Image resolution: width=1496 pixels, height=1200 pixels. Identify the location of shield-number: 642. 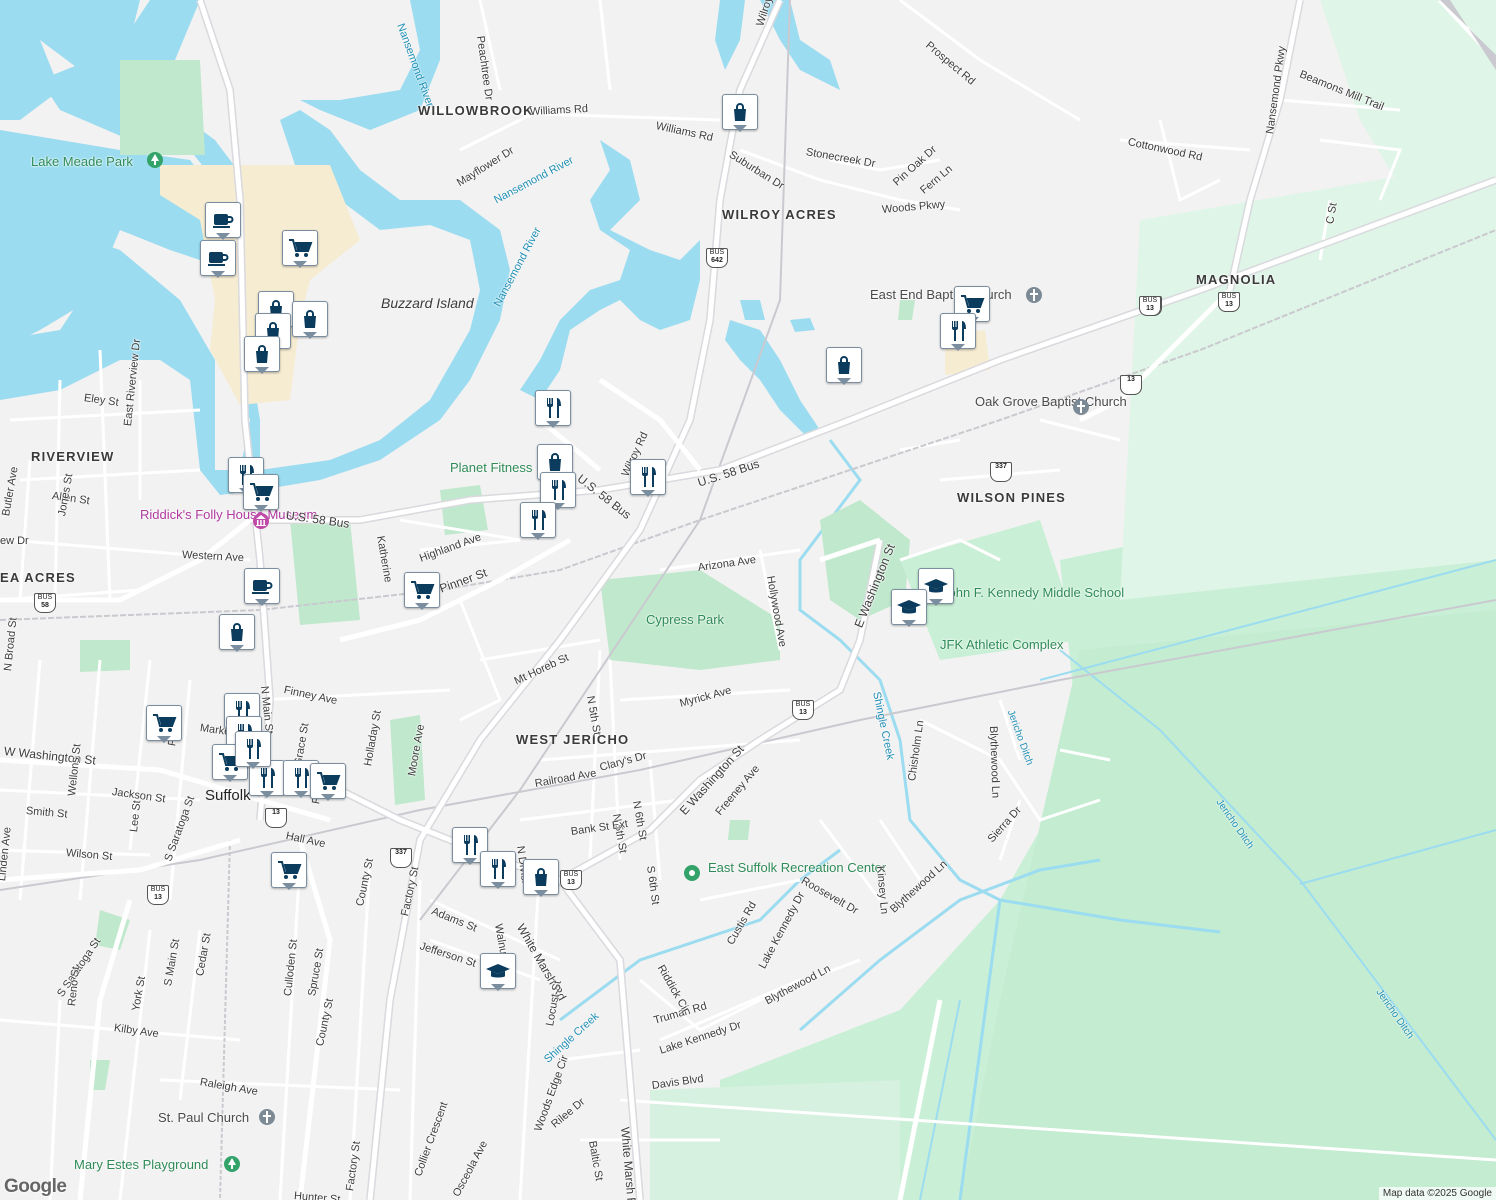
(717, 260).